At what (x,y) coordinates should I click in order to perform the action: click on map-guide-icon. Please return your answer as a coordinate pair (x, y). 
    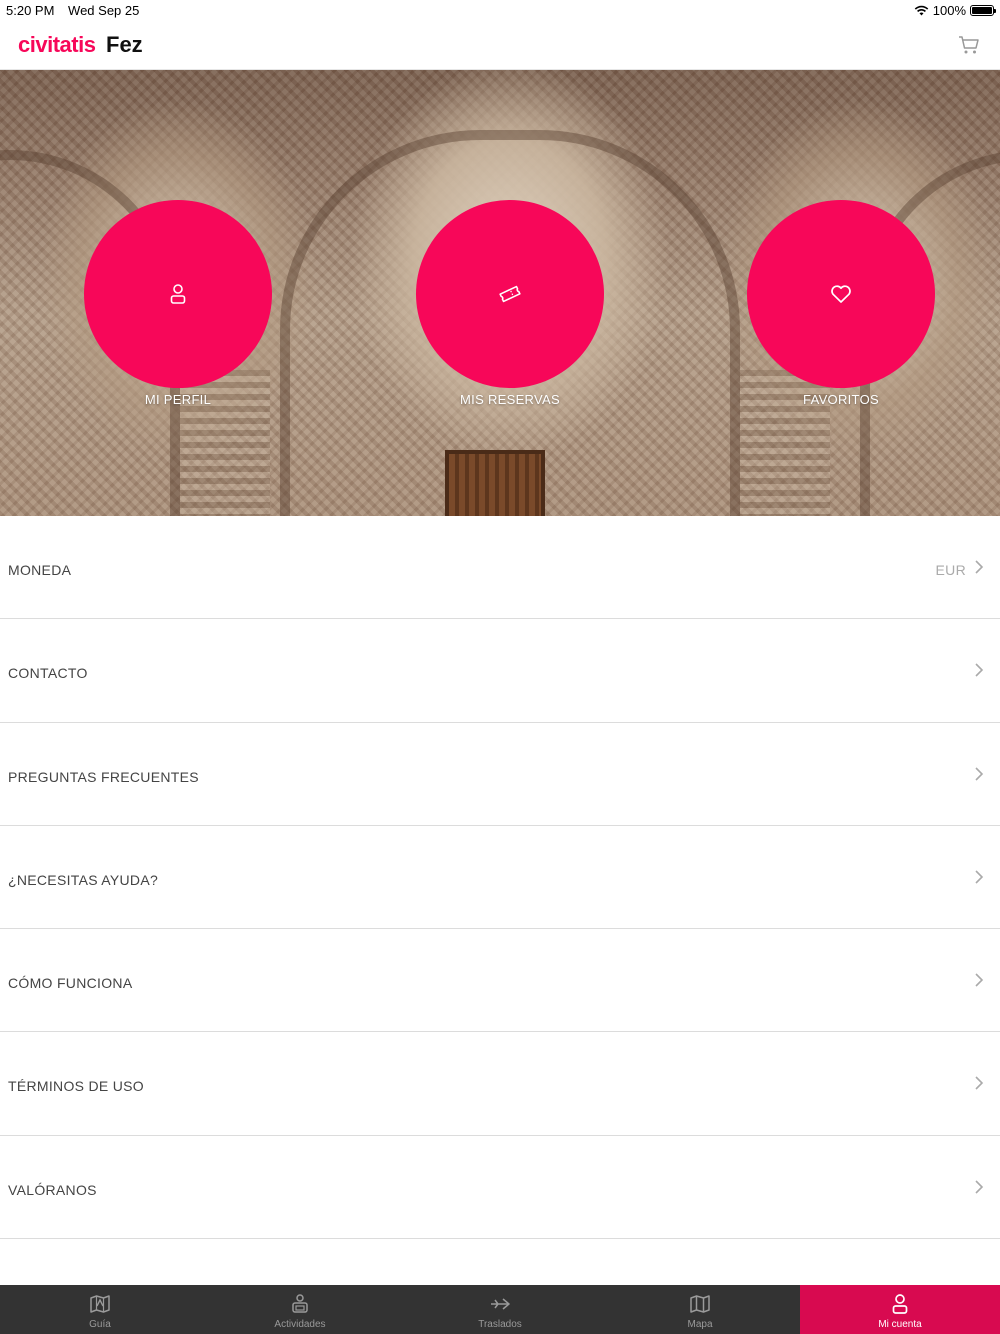
    Looking at the image, I should click on (100, 1304).